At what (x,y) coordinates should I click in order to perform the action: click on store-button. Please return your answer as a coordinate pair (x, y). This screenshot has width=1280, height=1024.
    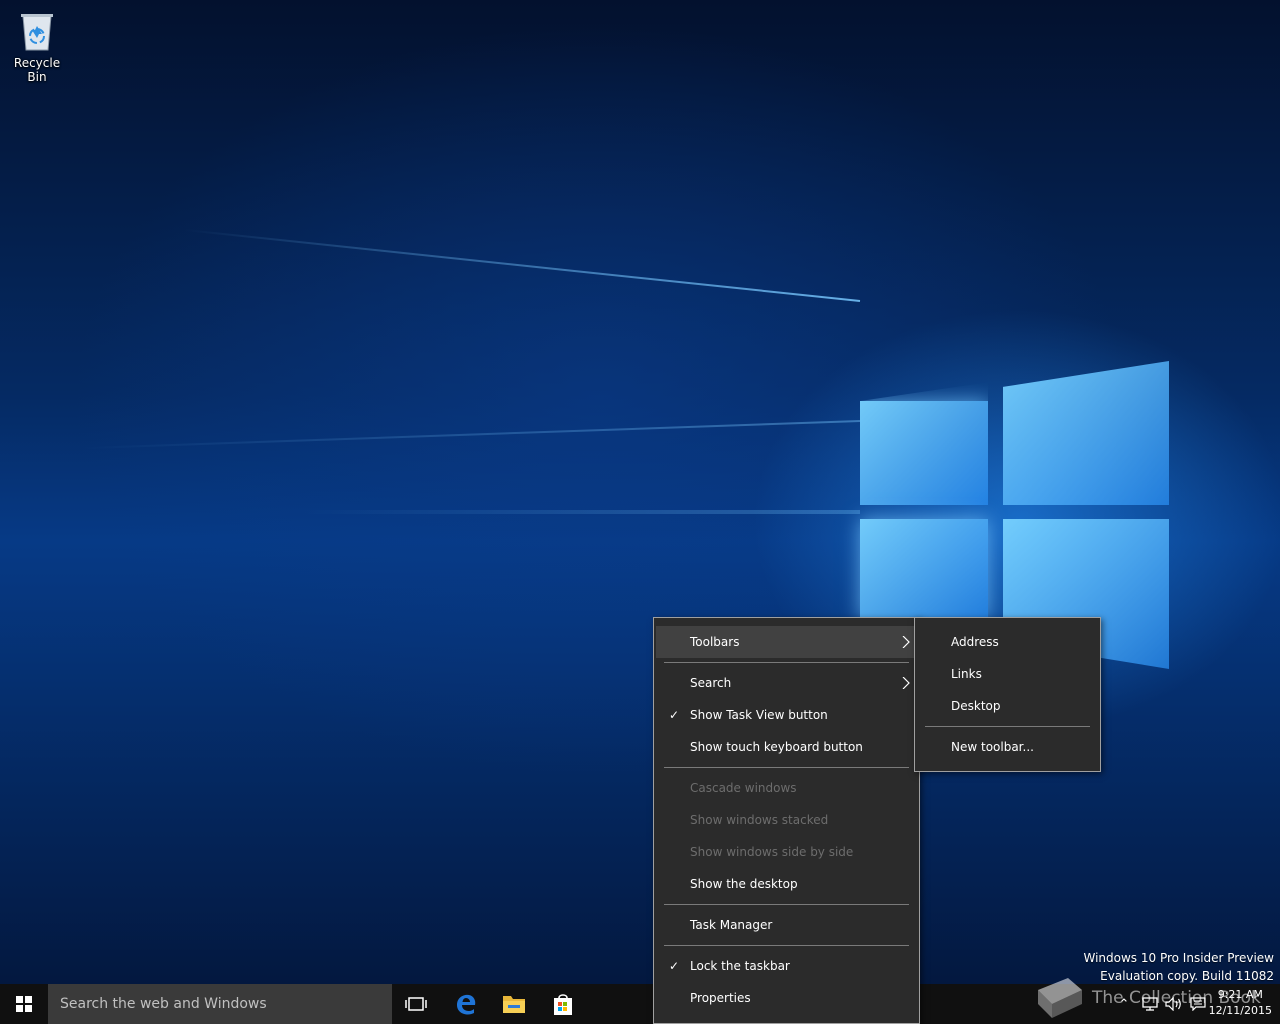
    Looking at the image, I should click on (563, 1004).